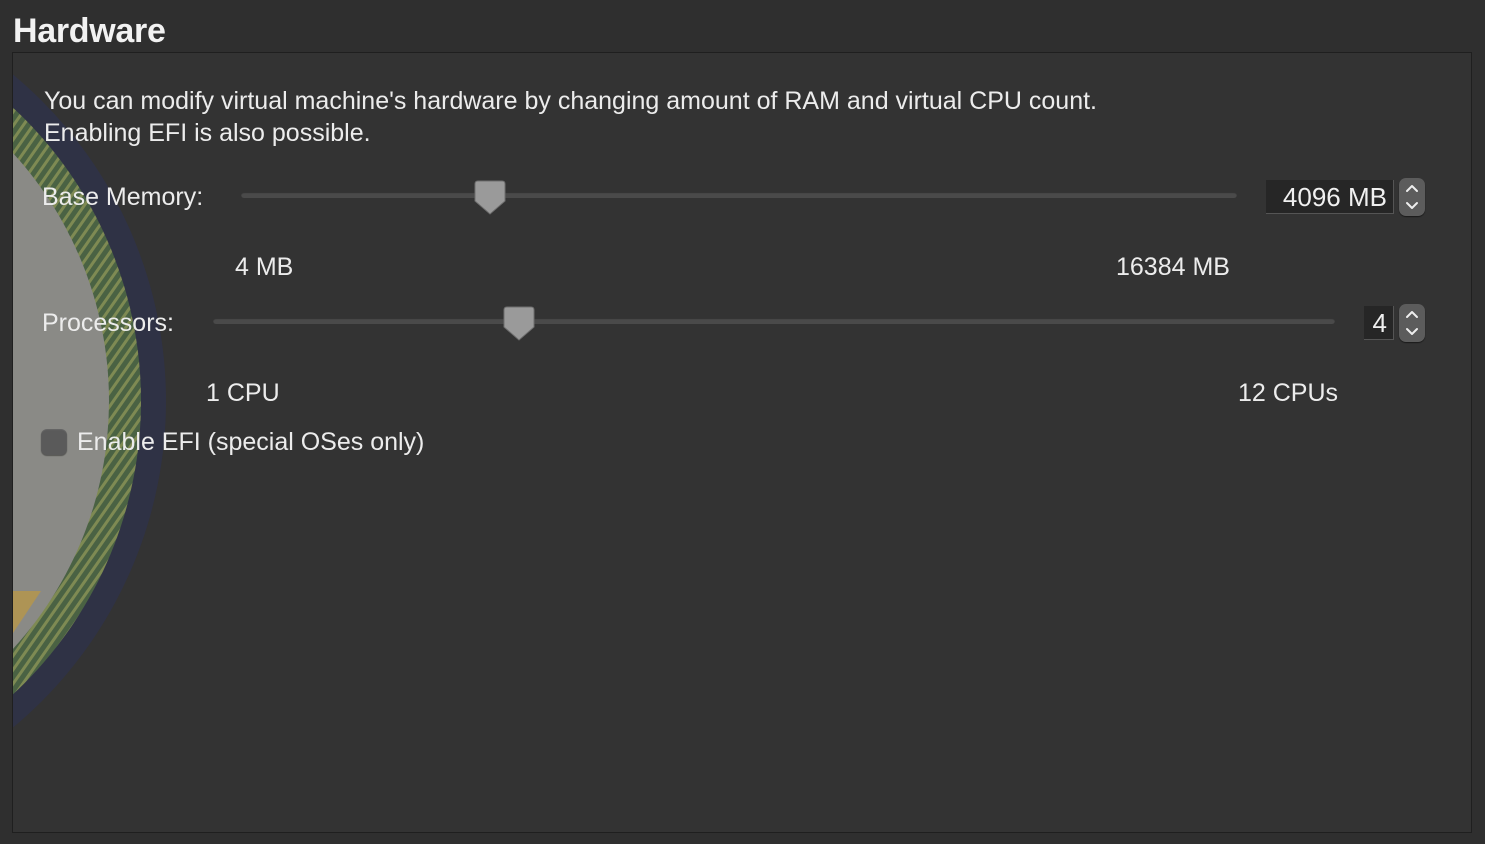 The width and height of the screenshot is (1485, 844). I want to click on processors-label: Processors:, so click(108, 323).